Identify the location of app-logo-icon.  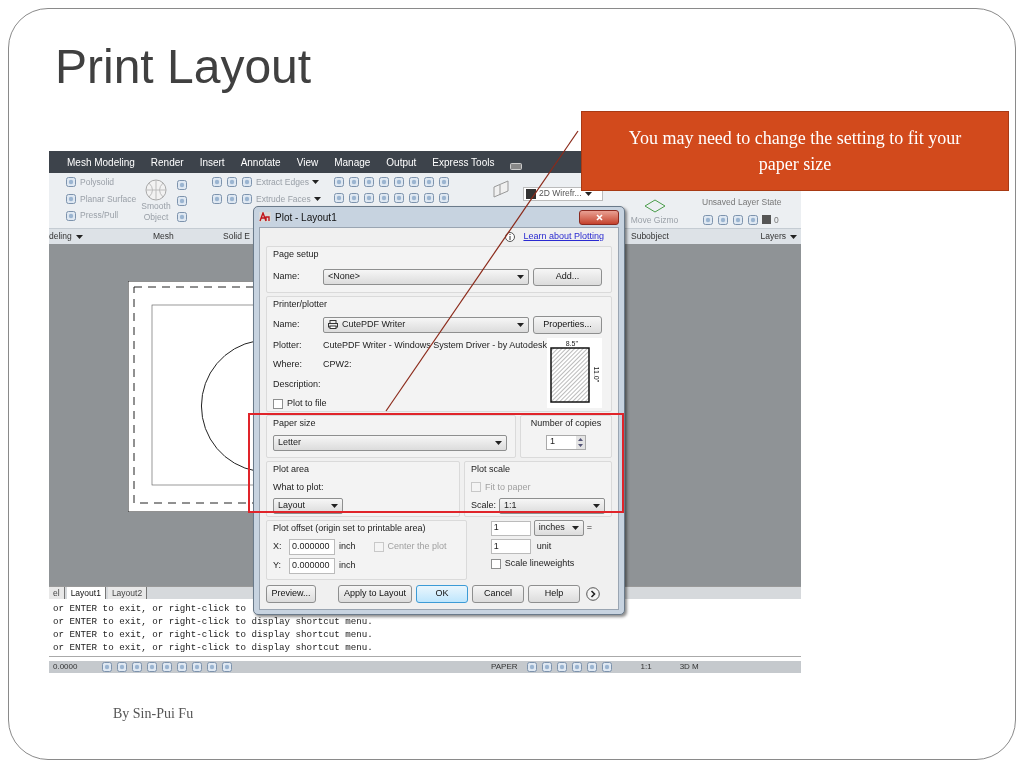
(265, 217).